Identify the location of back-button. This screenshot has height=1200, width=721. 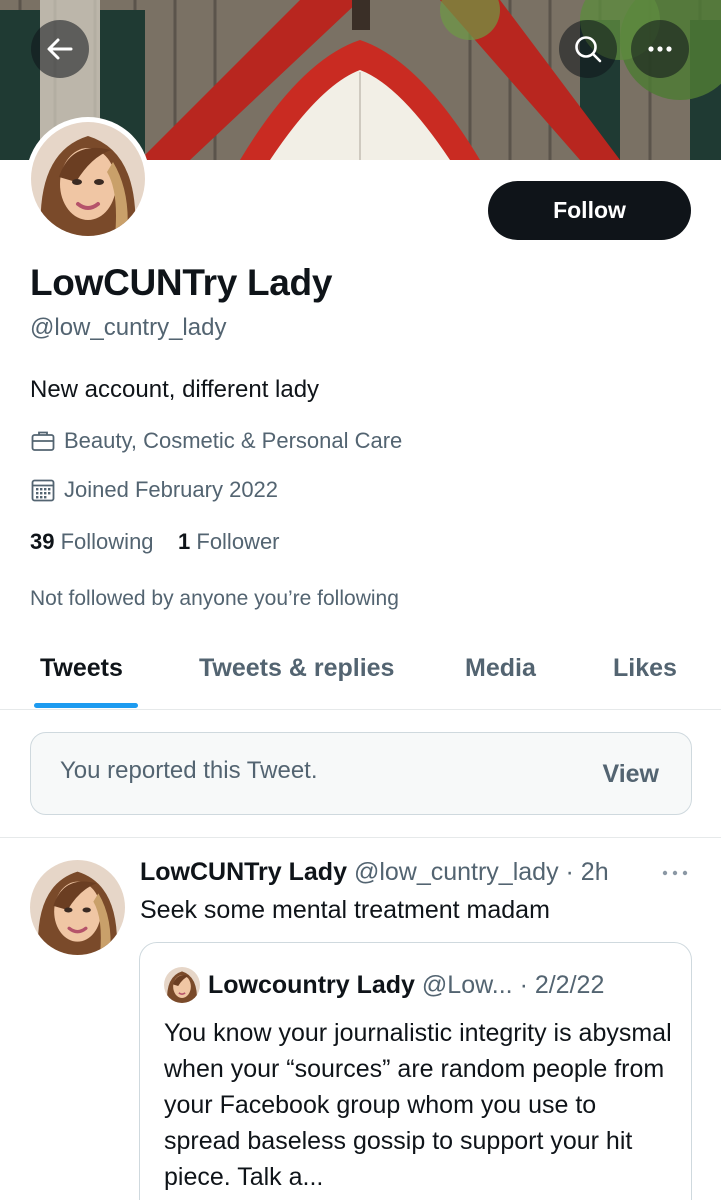
(60, 49).